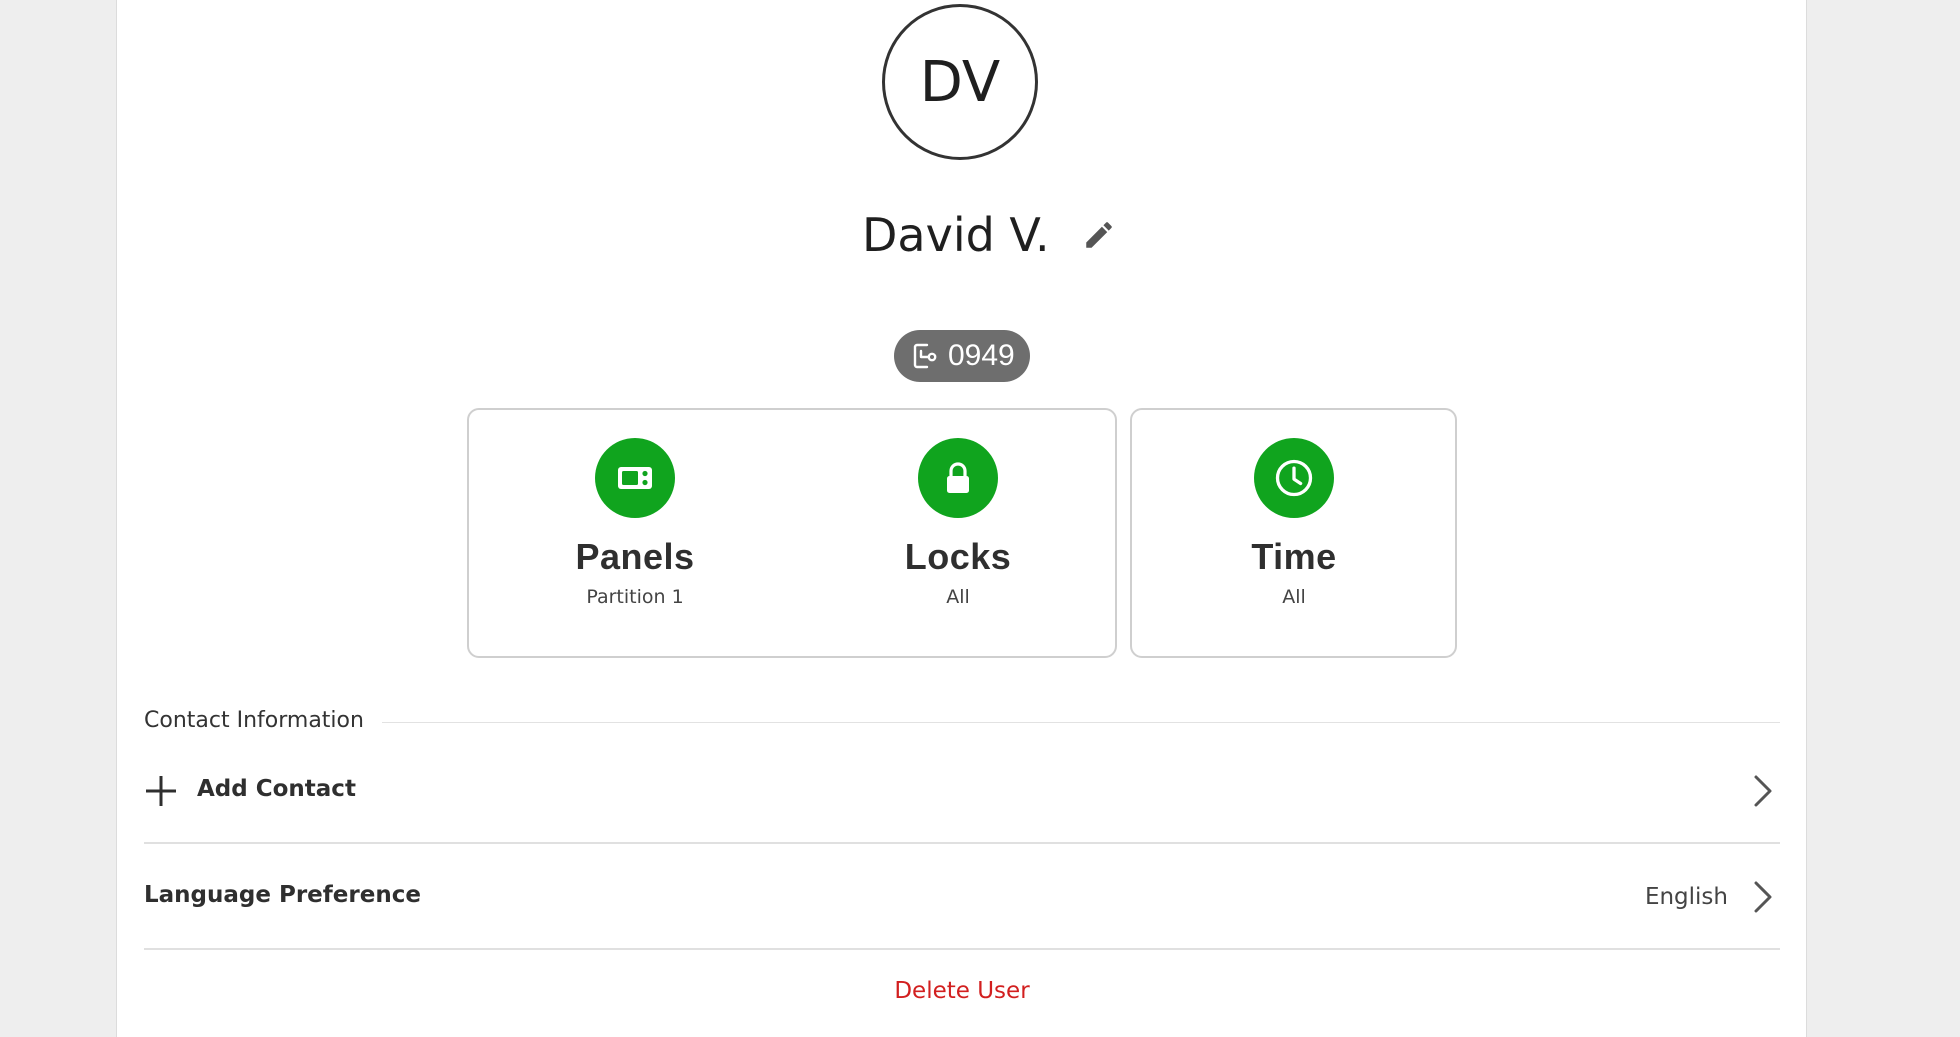 This screenshot has height=1037, width=1960. What do you see at coordinates (1686, 897) in the screenshot?
I see `language-value: English` at bounding box center [1686, 897].